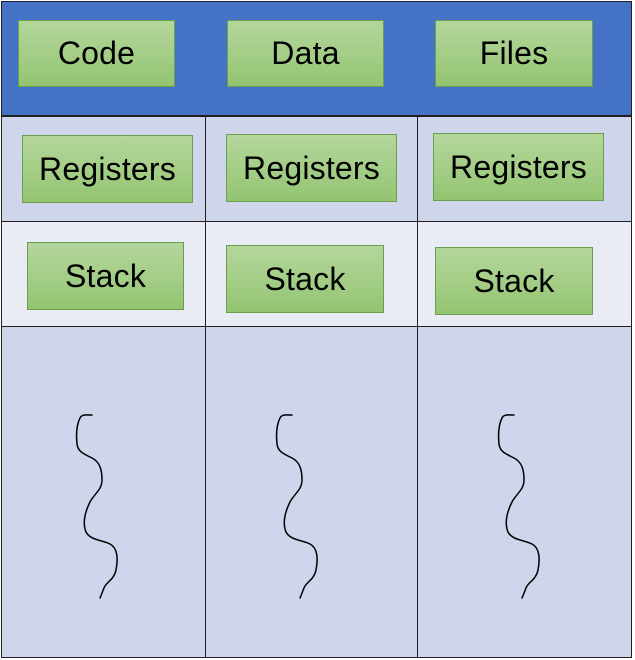 This screenshot has width=635, height=660. What do you see at coordinates (105, 276) in the screenshot?
I see `thread-1-stack-box: Stack` at bounding box center [105, 276].